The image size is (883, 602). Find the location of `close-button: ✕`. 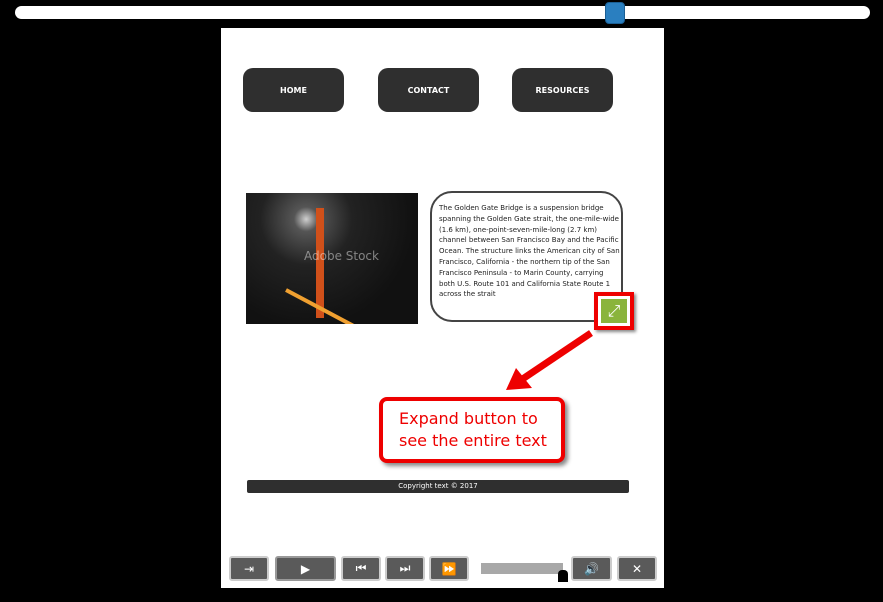

close-button: ✕ is located at coordinates (637, 568).